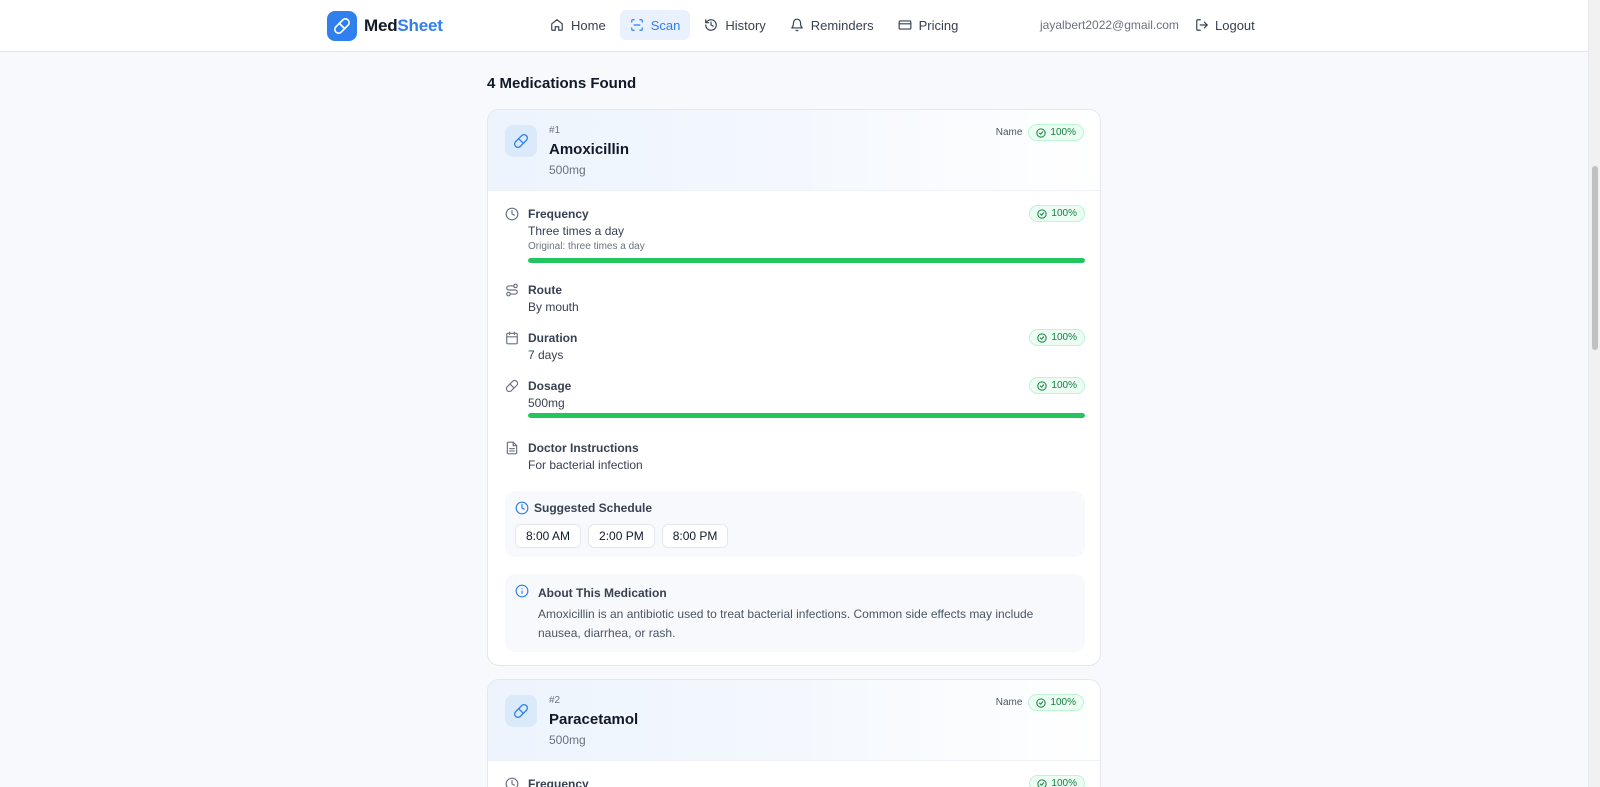  Describe the element at coordinates (550, 386) in the screenshot. I see `dosage-label: Dosage` at that location.